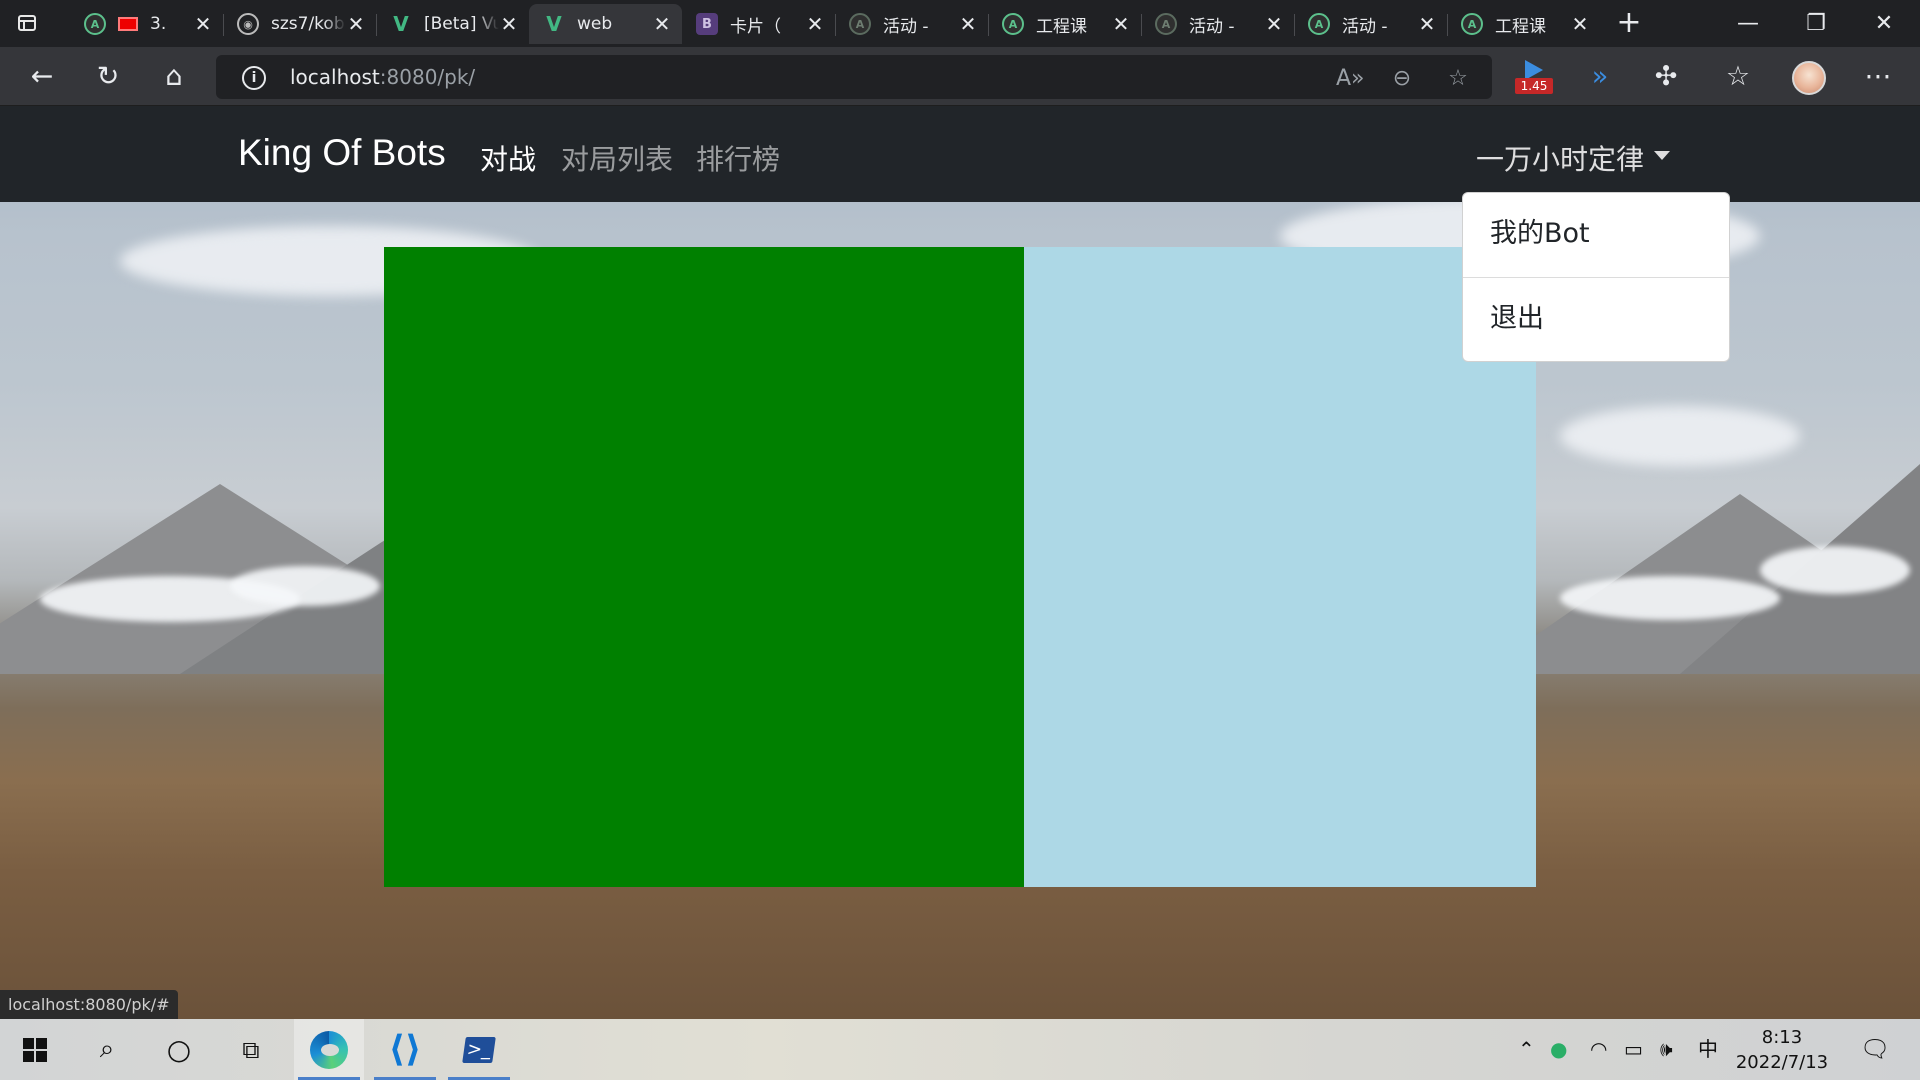 The width and height of the screenshot is (1920, 1080). Describe the element at coordinates (1596, 234) in the screenshot. I see `dropdown-item-my-bots: 我的Bot` at that location.